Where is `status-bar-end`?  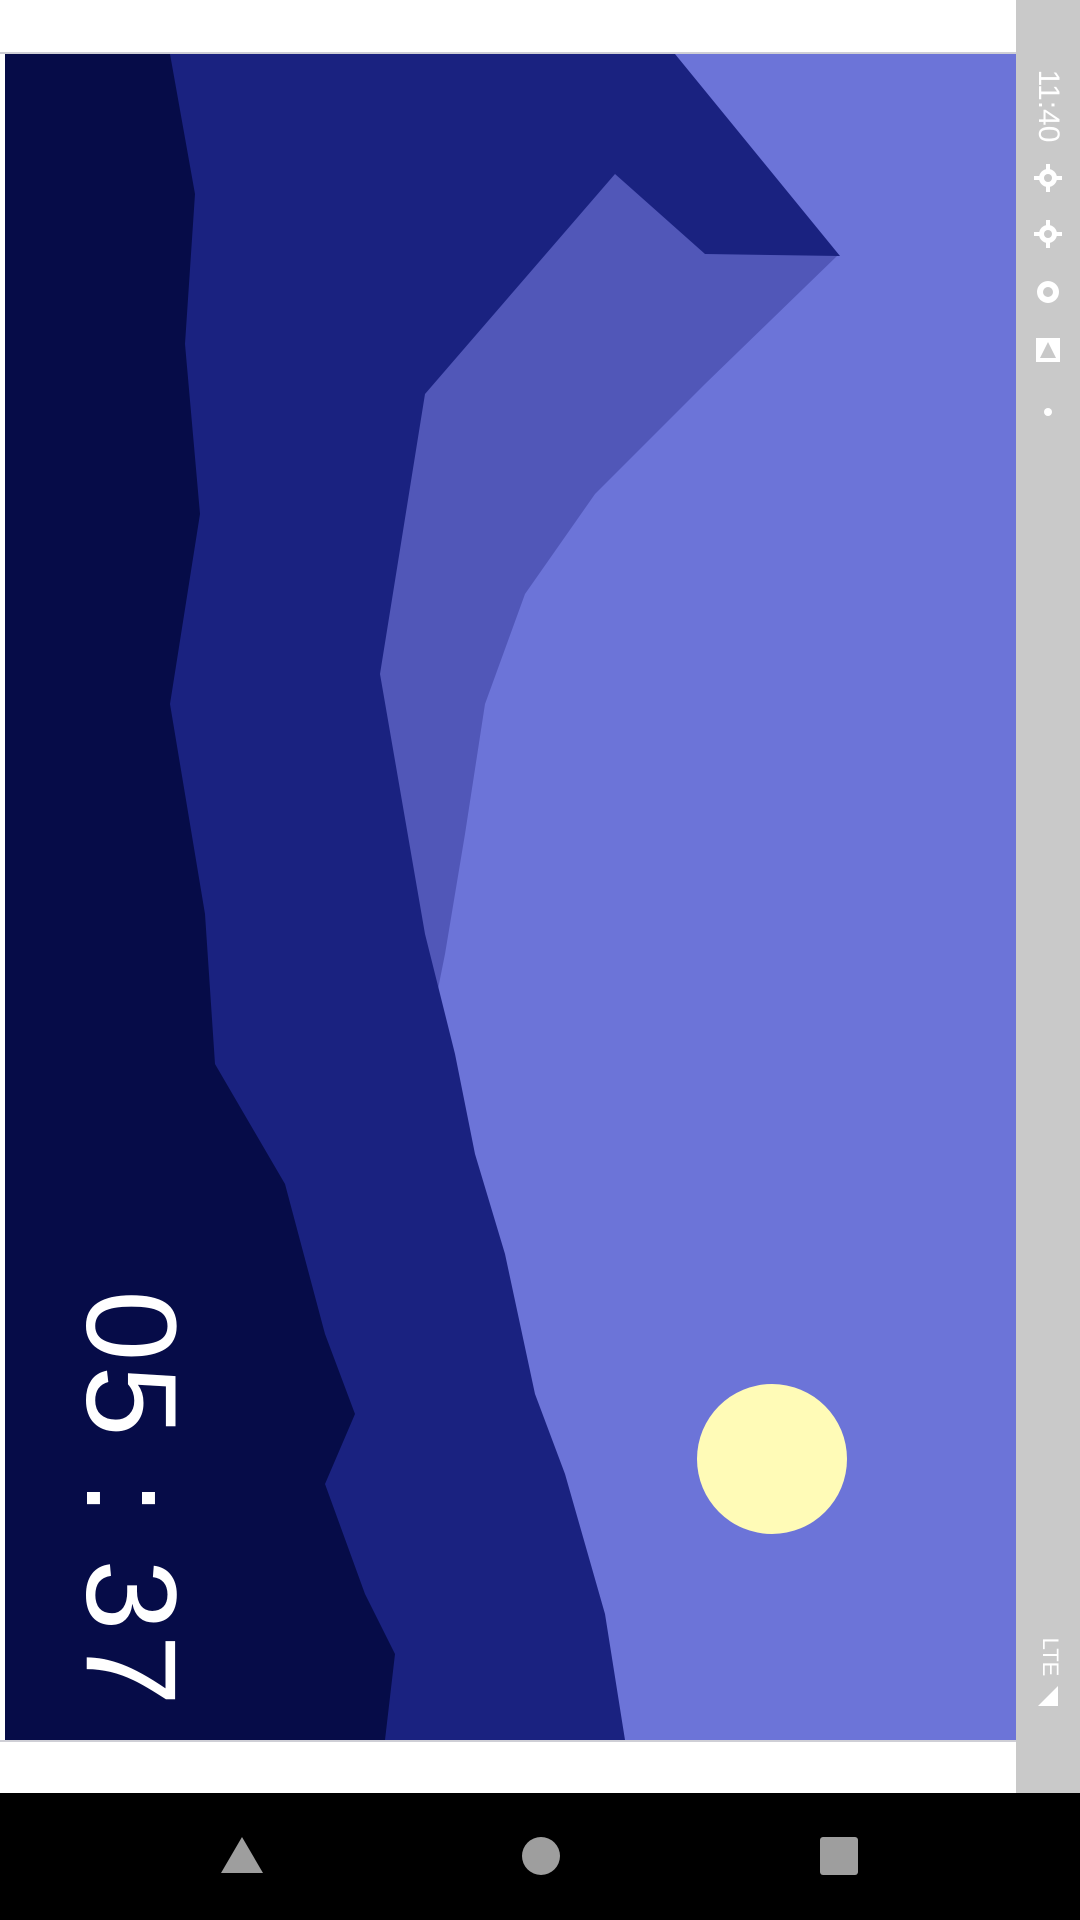
status-bar-end is located at coordinates (1048, 1766).